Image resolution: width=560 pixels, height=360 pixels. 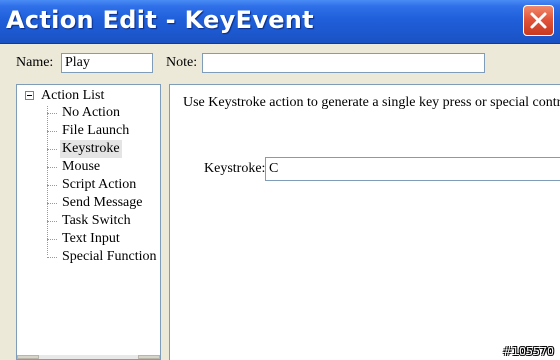 I want to click on tree-item-label: Text Input, so click(x=91, y=238).